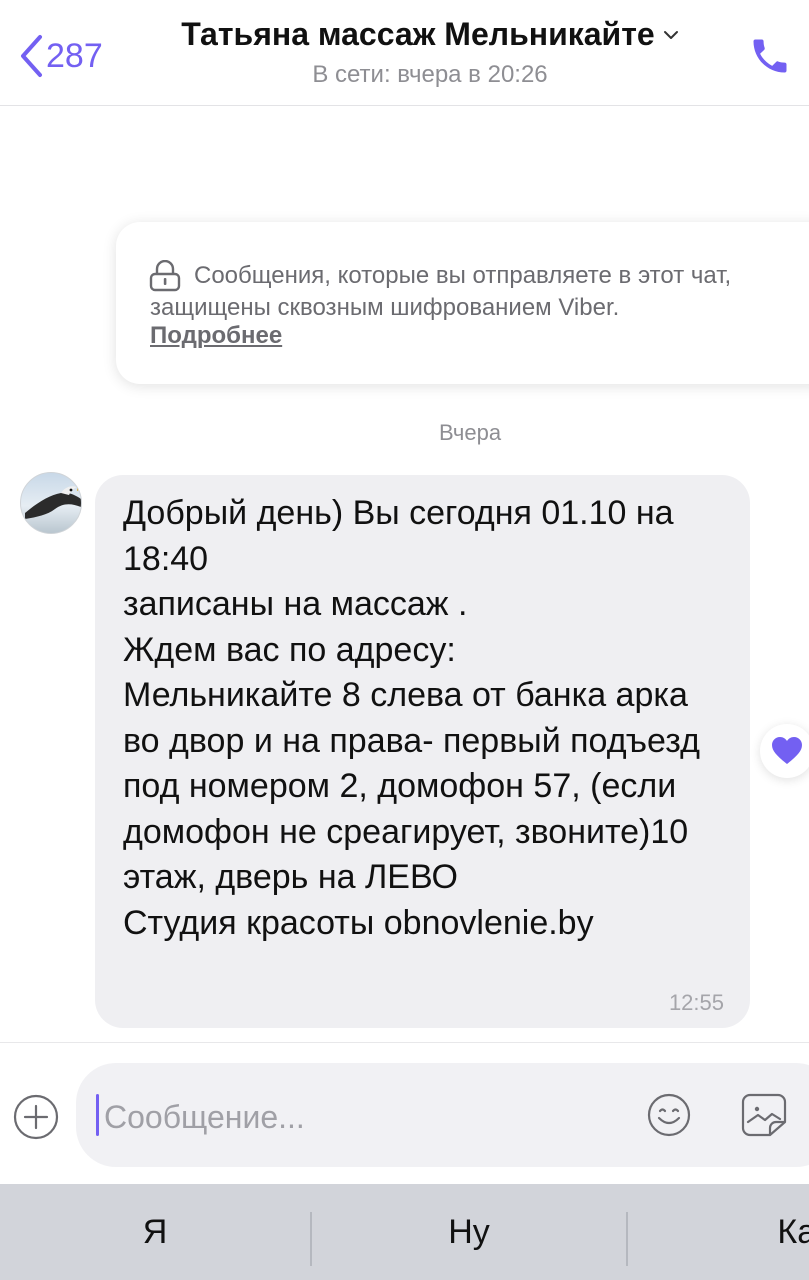  Describe the element at coordinates (670, 34) in the screenshot. I see `chevron-down-icon` at that location.